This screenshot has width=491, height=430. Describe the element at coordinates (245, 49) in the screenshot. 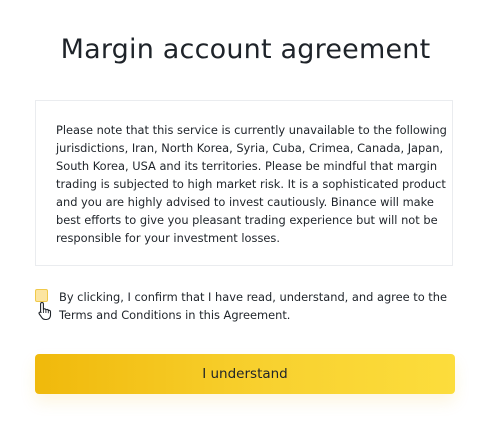

I see `dialog-title: Margin account agreement` at that location.